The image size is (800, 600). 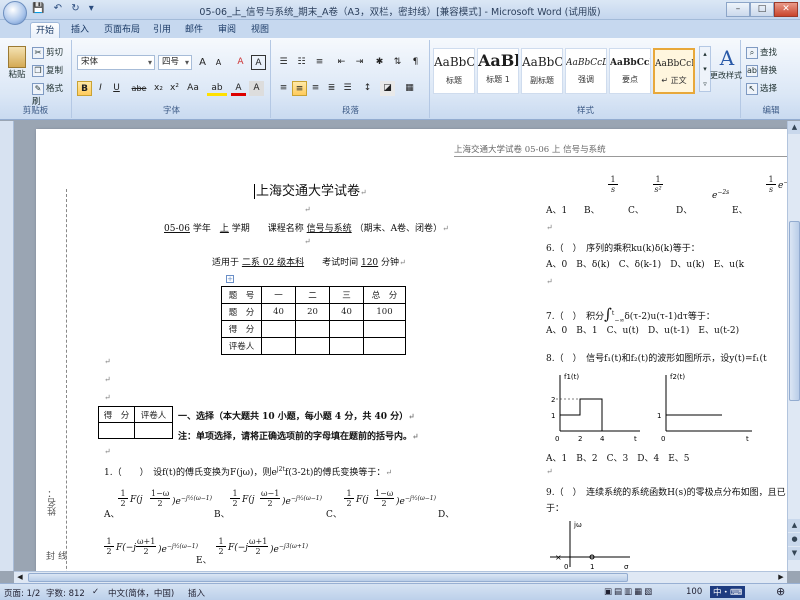 I want to click on undo-icon: ↶, so click(x=58, y=8).